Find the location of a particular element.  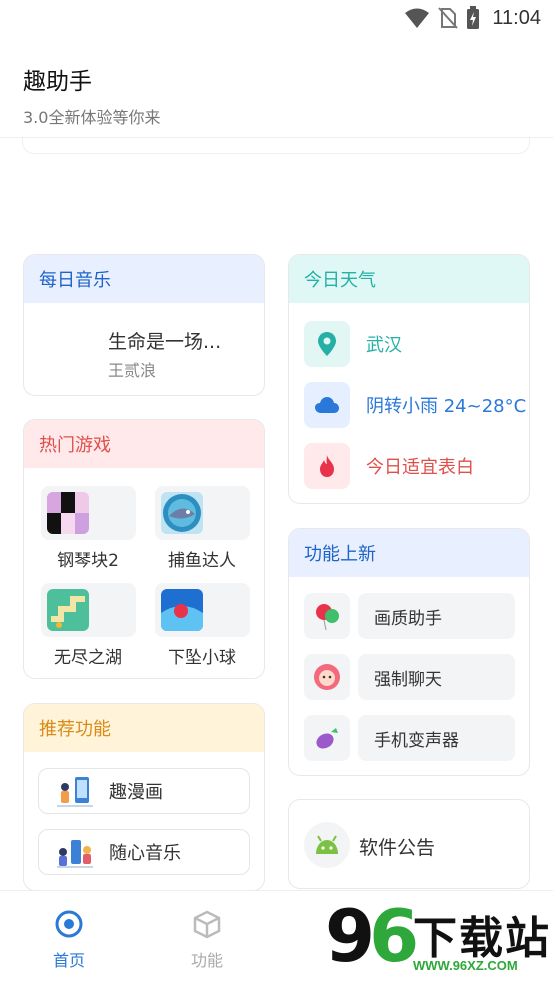

game-item-fishing: 捕鱼达人 is located at coordinates (202, 528).